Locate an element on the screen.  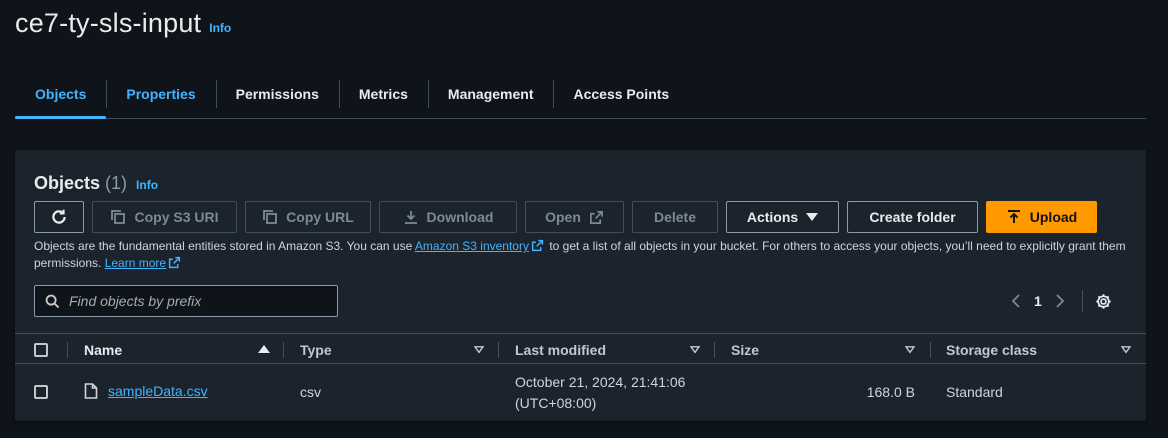
learn-more-link: Learn more is located at coordinates (135, 263).